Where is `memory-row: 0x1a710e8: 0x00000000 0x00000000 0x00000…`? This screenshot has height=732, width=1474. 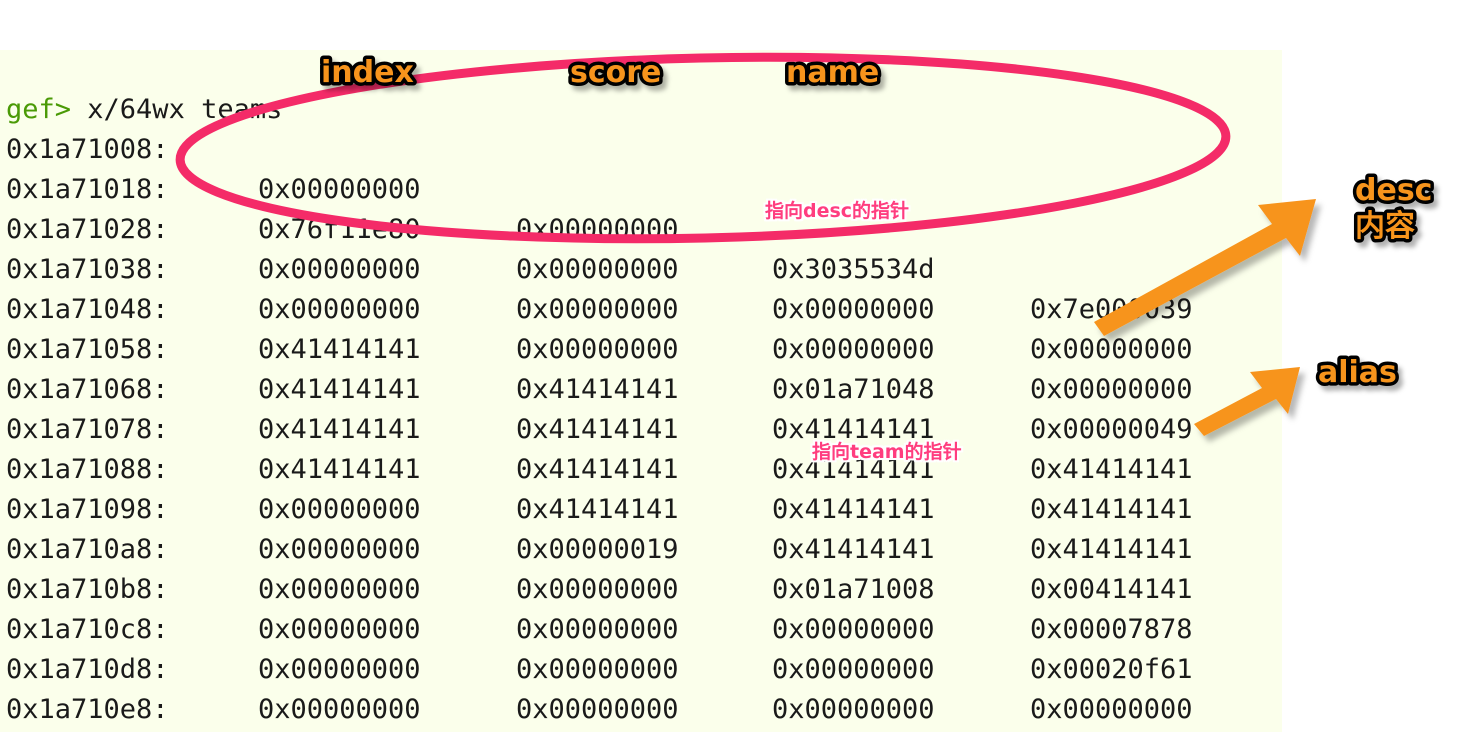
memory-row: 0x1a710e8: 0x00000000 0x00000000 0x00000… is located at coordinates (641, 687).